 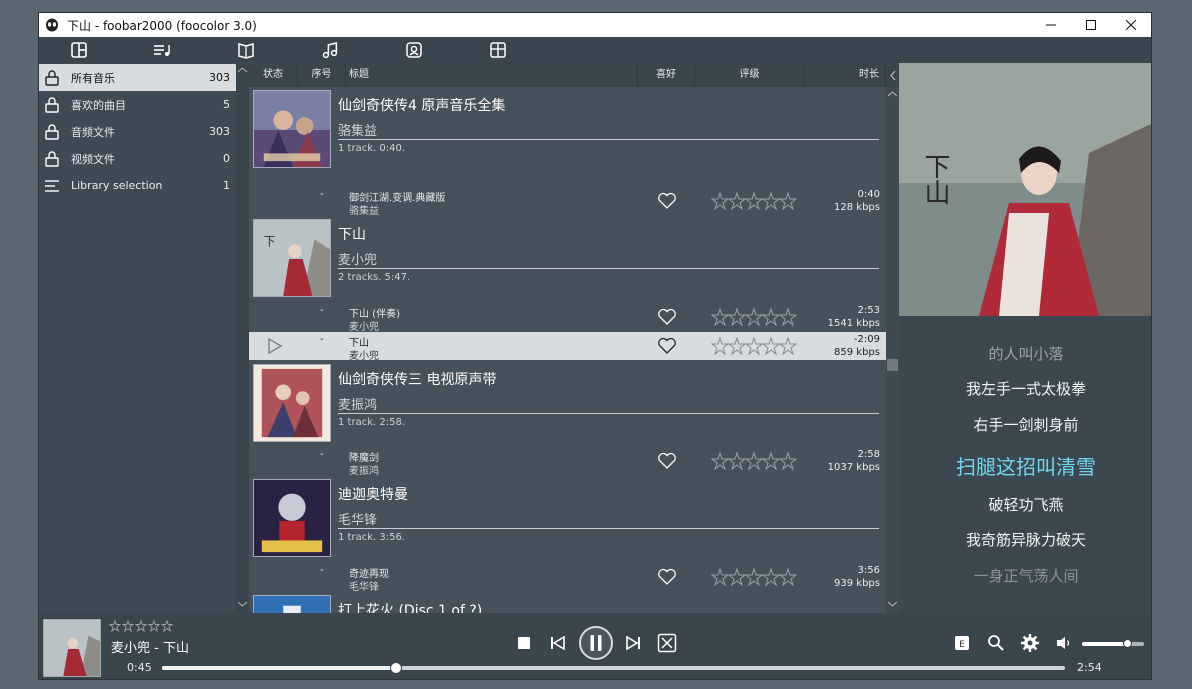 I want to click on column-title: 标题, so click(x=492, y=75).